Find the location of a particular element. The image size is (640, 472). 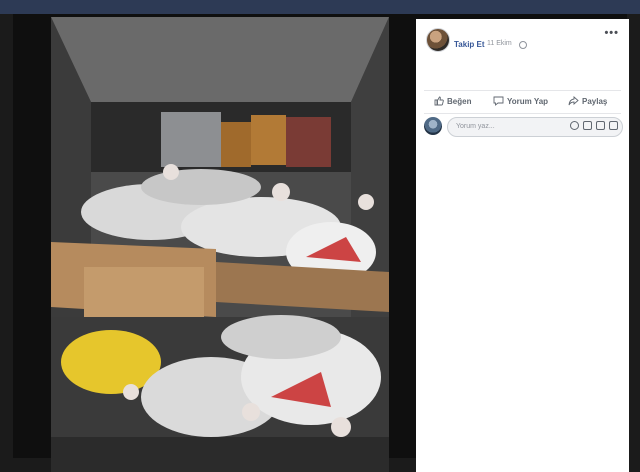

ellipsis-icon: ••• is located at coordinates (611, 33).